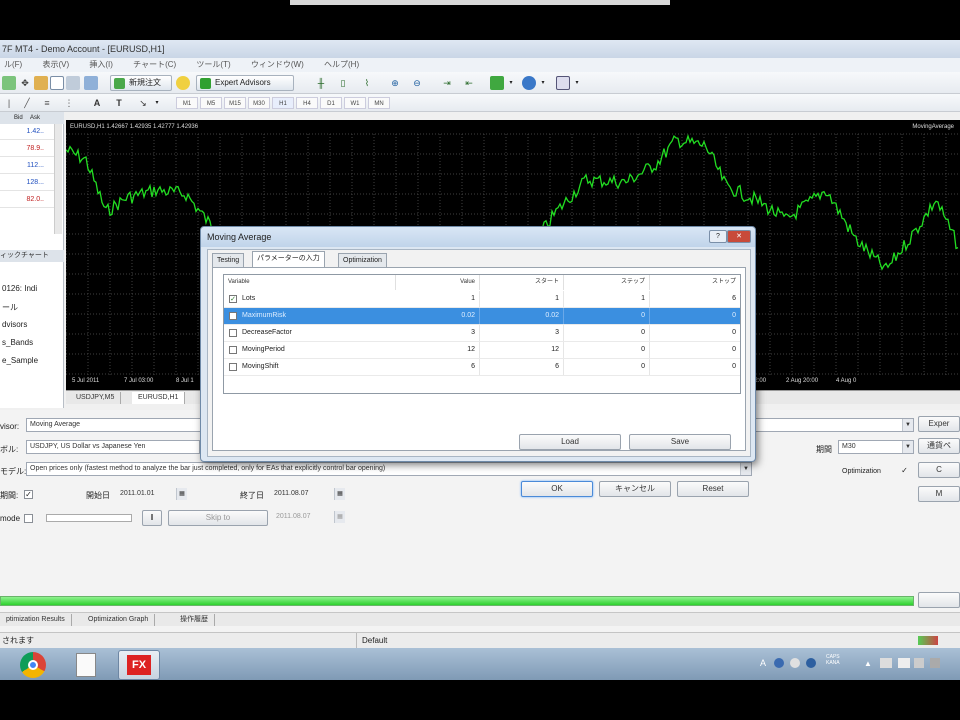 The width and height of the screenshot is (960, 720). What do you see at coordinates (233, 299) in the screenshot?
I see `parameter-checkbox: ✓` at bounding box center [233, 299].